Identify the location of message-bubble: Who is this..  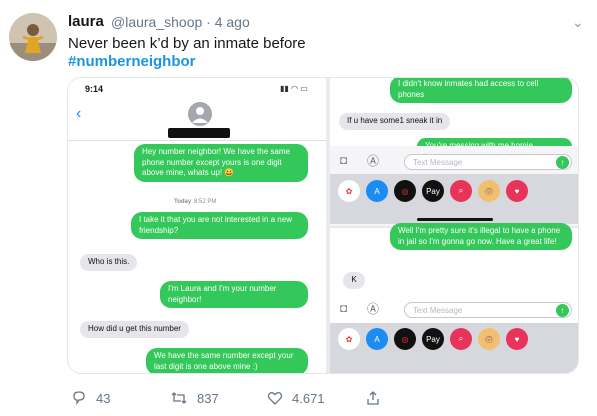
(109, 262).